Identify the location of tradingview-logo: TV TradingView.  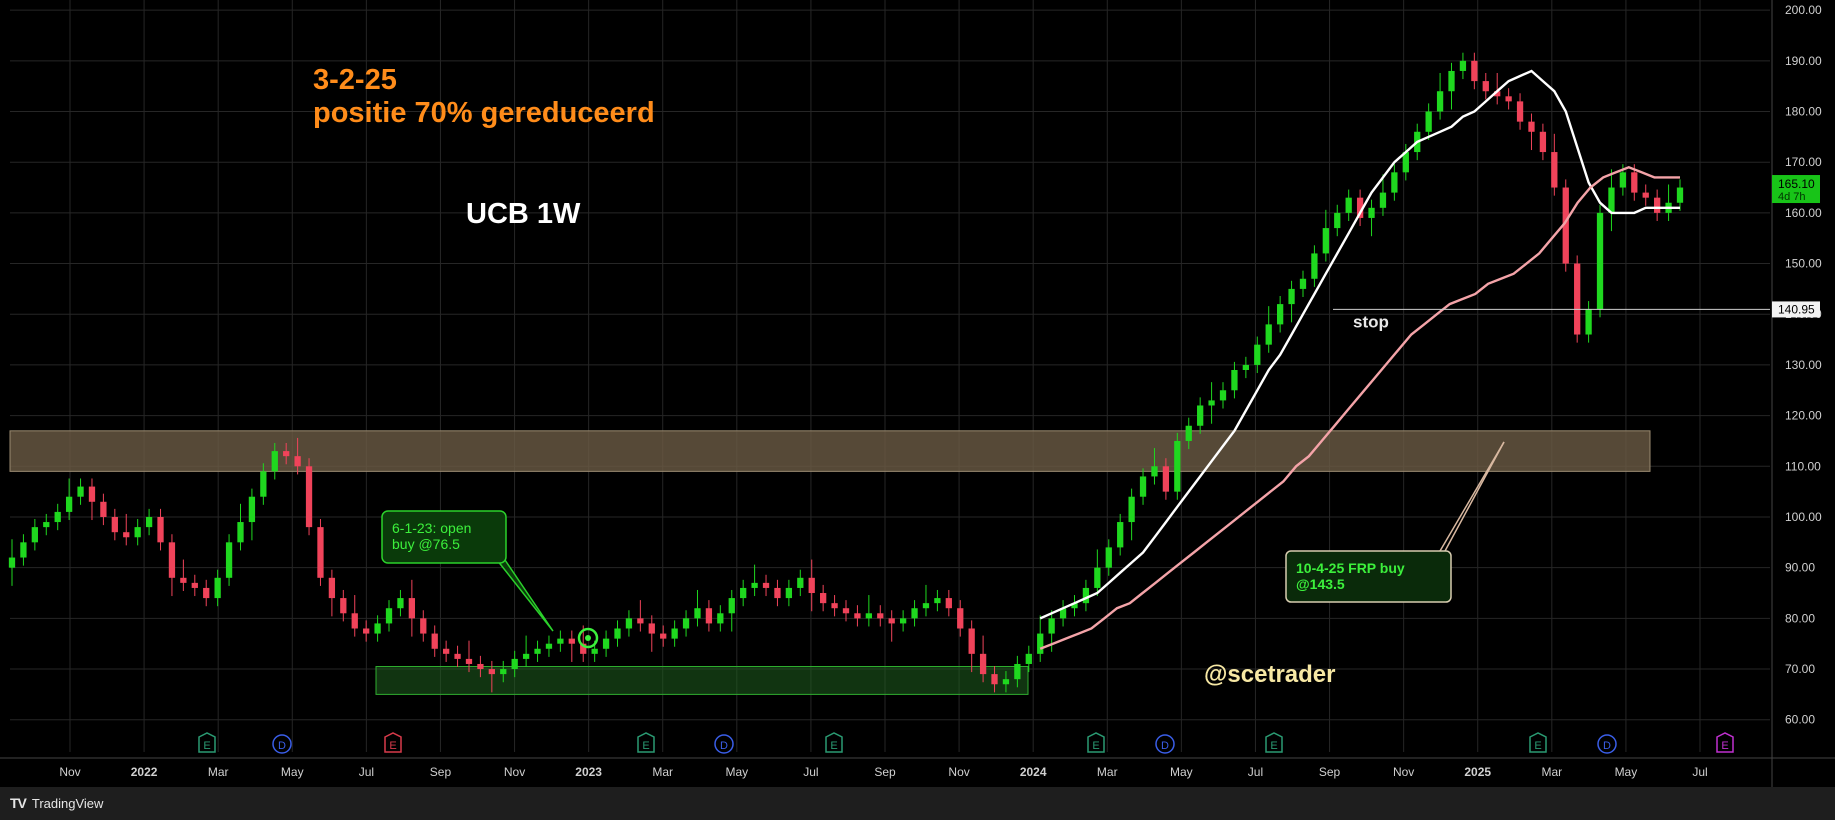
(56, 803).